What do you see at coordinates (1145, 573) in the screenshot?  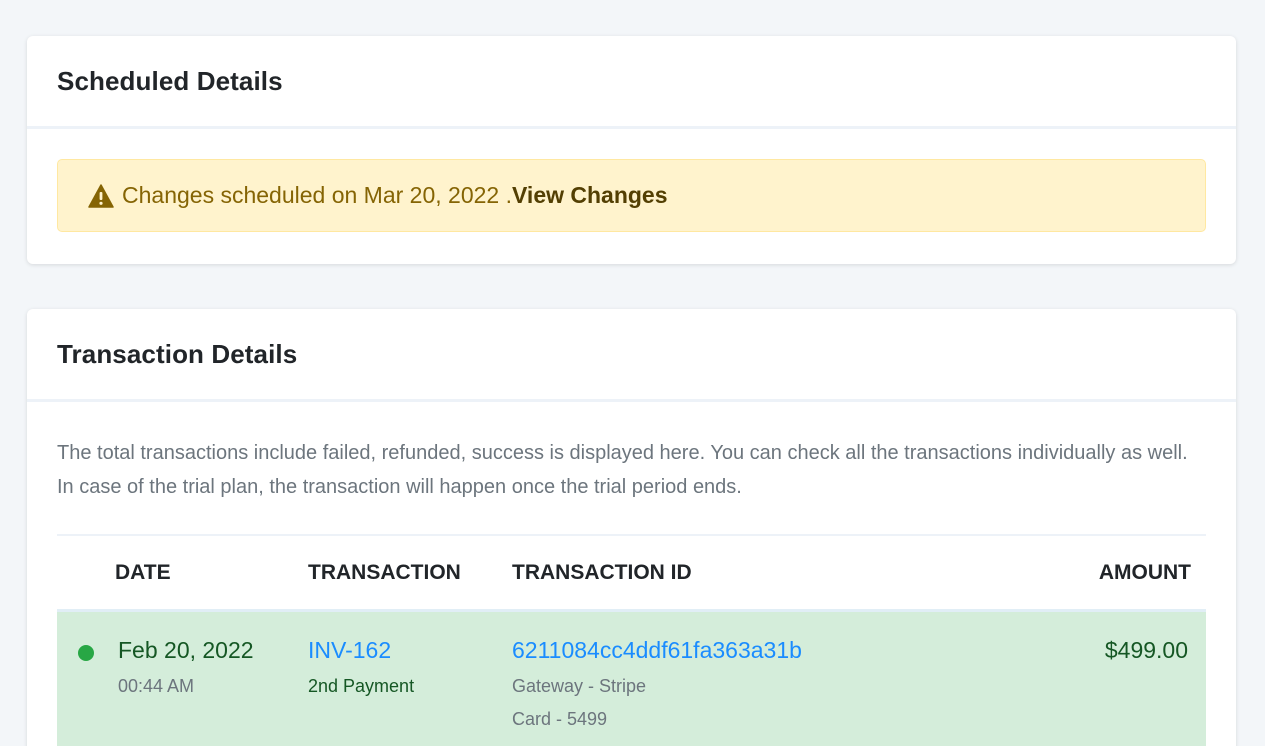 I see `column-header-amount: AMOUNT` at bounding box center [1145, 573].